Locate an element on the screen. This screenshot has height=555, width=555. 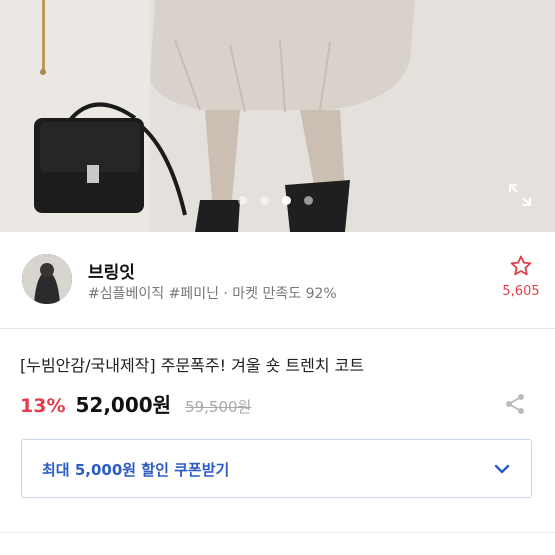
favorite-button: 5,605 is located at coordinates (521, 276).